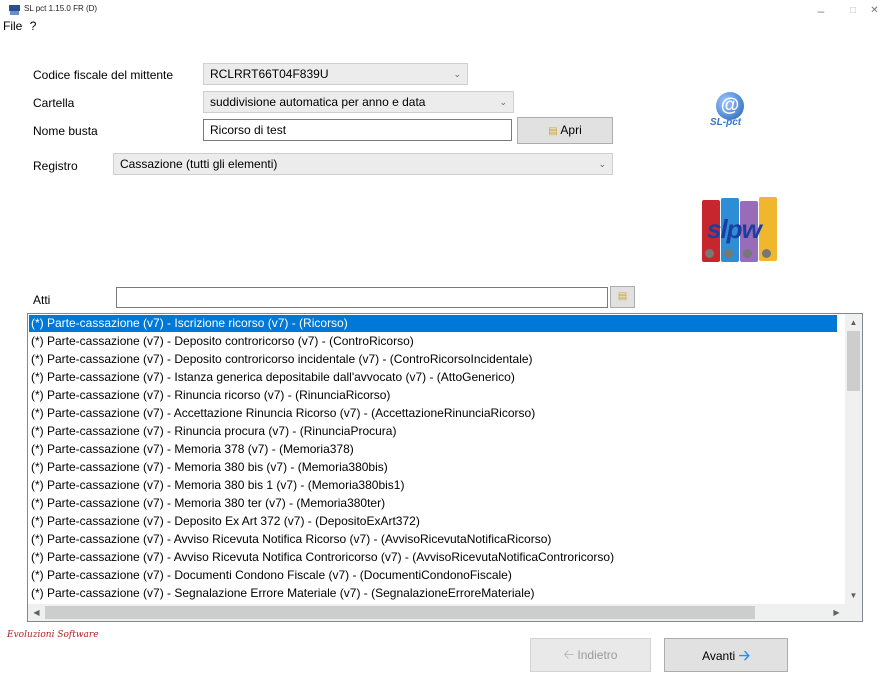 The width and height of the screenshot is (887, 677). I want to click on registro-label: Registro, so click(55, 166).